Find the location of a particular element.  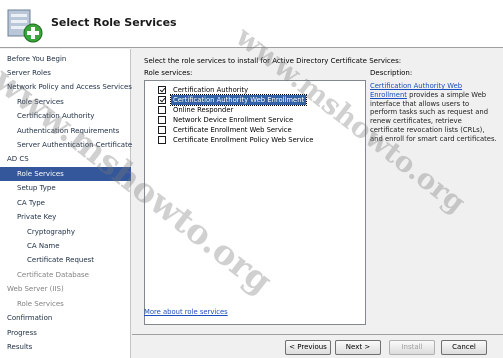

sidebar-item-ca-name: CA Name is located at coordinates (65, 246).